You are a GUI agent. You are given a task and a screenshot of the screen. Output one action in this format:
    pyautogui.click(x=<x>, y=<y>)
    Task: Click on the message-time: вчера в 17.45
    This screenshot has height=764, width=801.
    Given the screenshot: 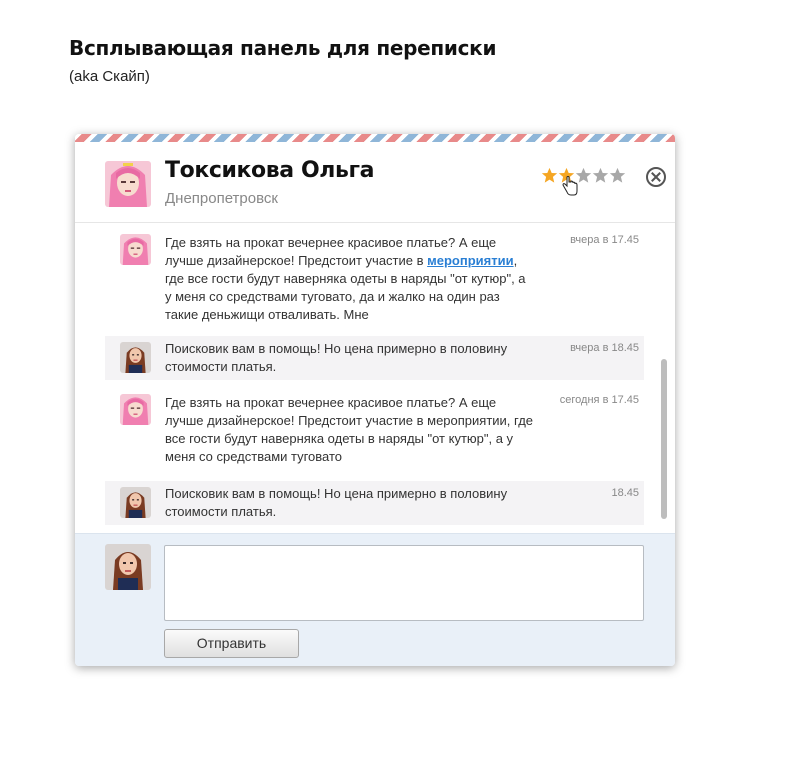 What is the action you would take?
    pyautogui.click(x=604, y=240)
    